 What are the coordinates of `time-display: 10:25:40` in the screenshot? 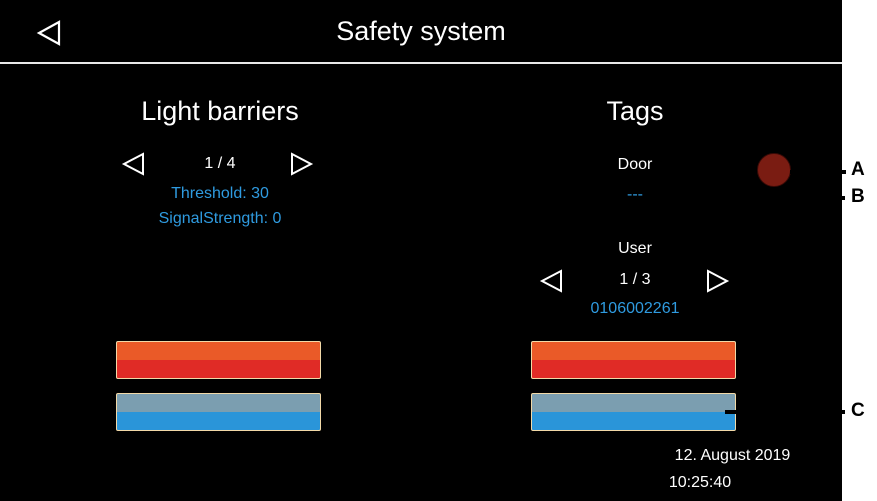 It's located at (700, 482).